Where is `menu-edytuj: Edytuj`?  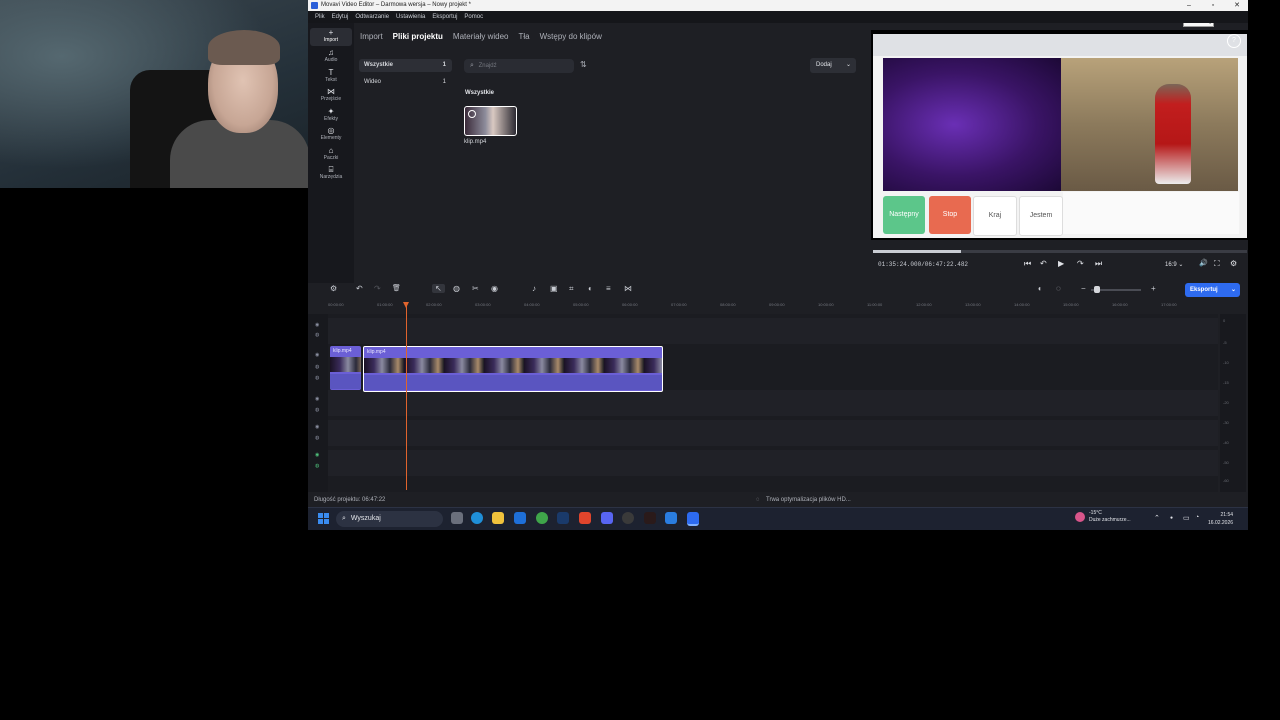
menu-edytuj: Edytuj is located at coordinates (340, 17).